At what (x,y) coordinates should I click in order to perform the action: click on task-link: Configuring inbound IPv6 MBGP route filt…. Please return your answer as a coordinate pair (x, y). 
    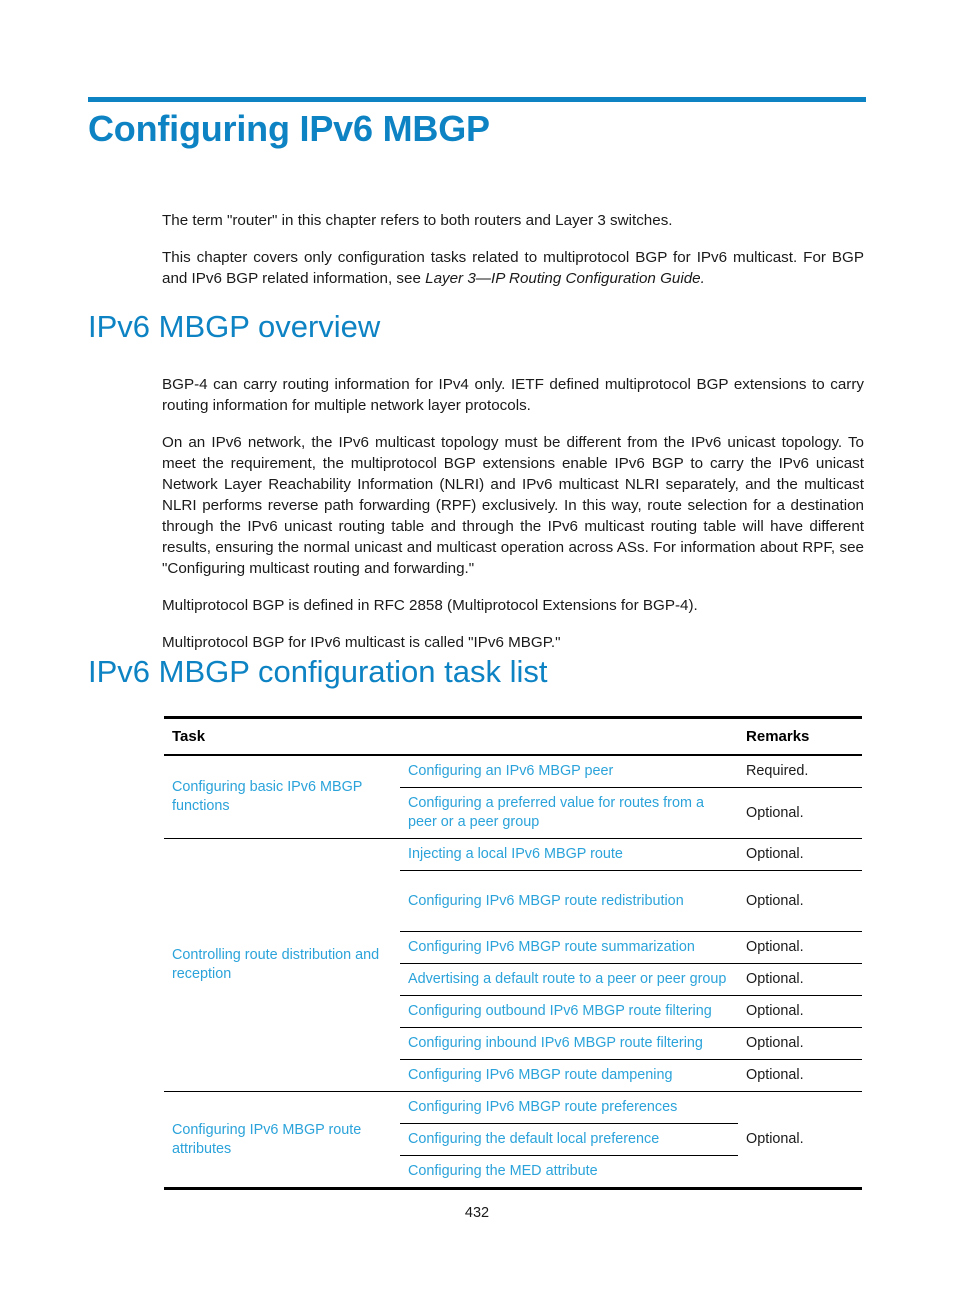
    Looking at the image, I should click on (569, 1043).